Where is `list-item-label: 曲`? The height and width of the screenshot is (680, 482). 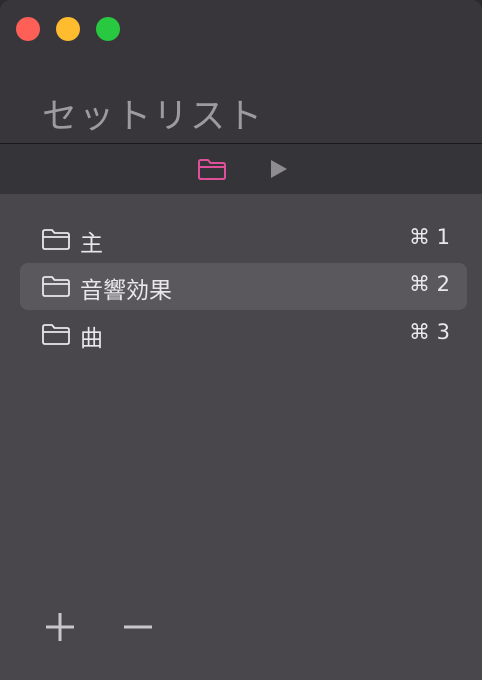
list-item-label: 曲 is located at coordinates (91, 339).